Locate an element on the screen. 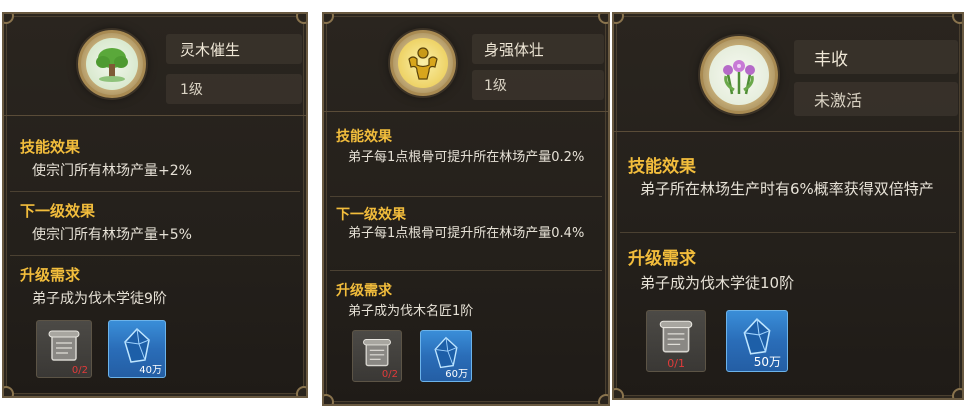 The image size is (967, 407). crystal-item-slot: 40万 is located at coordinates (137, 349).